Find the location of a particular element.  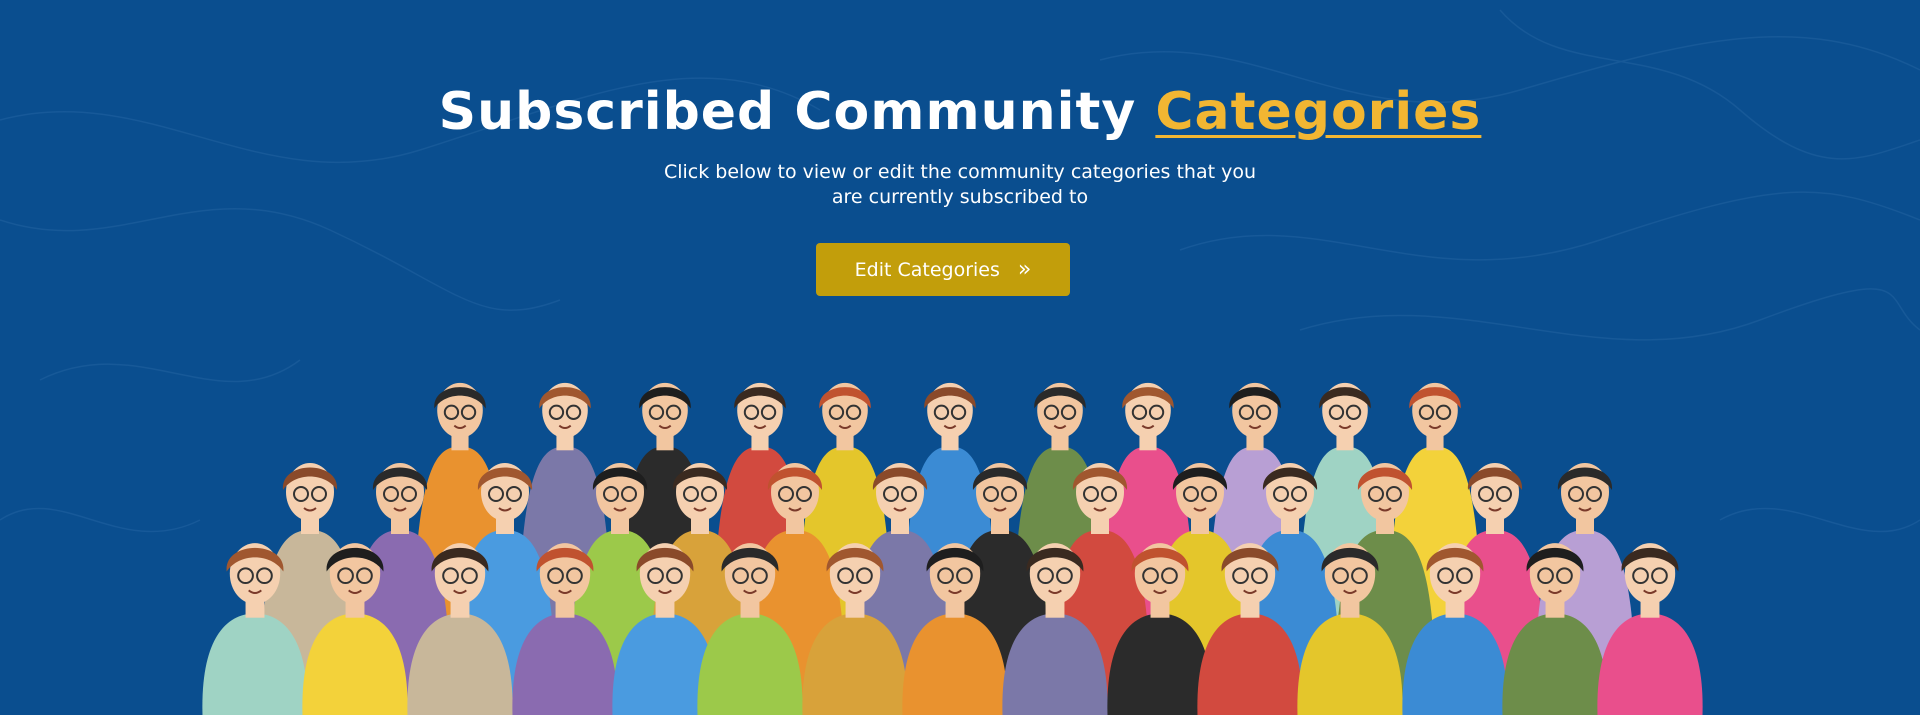

title-main: Subscribed Community is located at coordinates (787, 112).